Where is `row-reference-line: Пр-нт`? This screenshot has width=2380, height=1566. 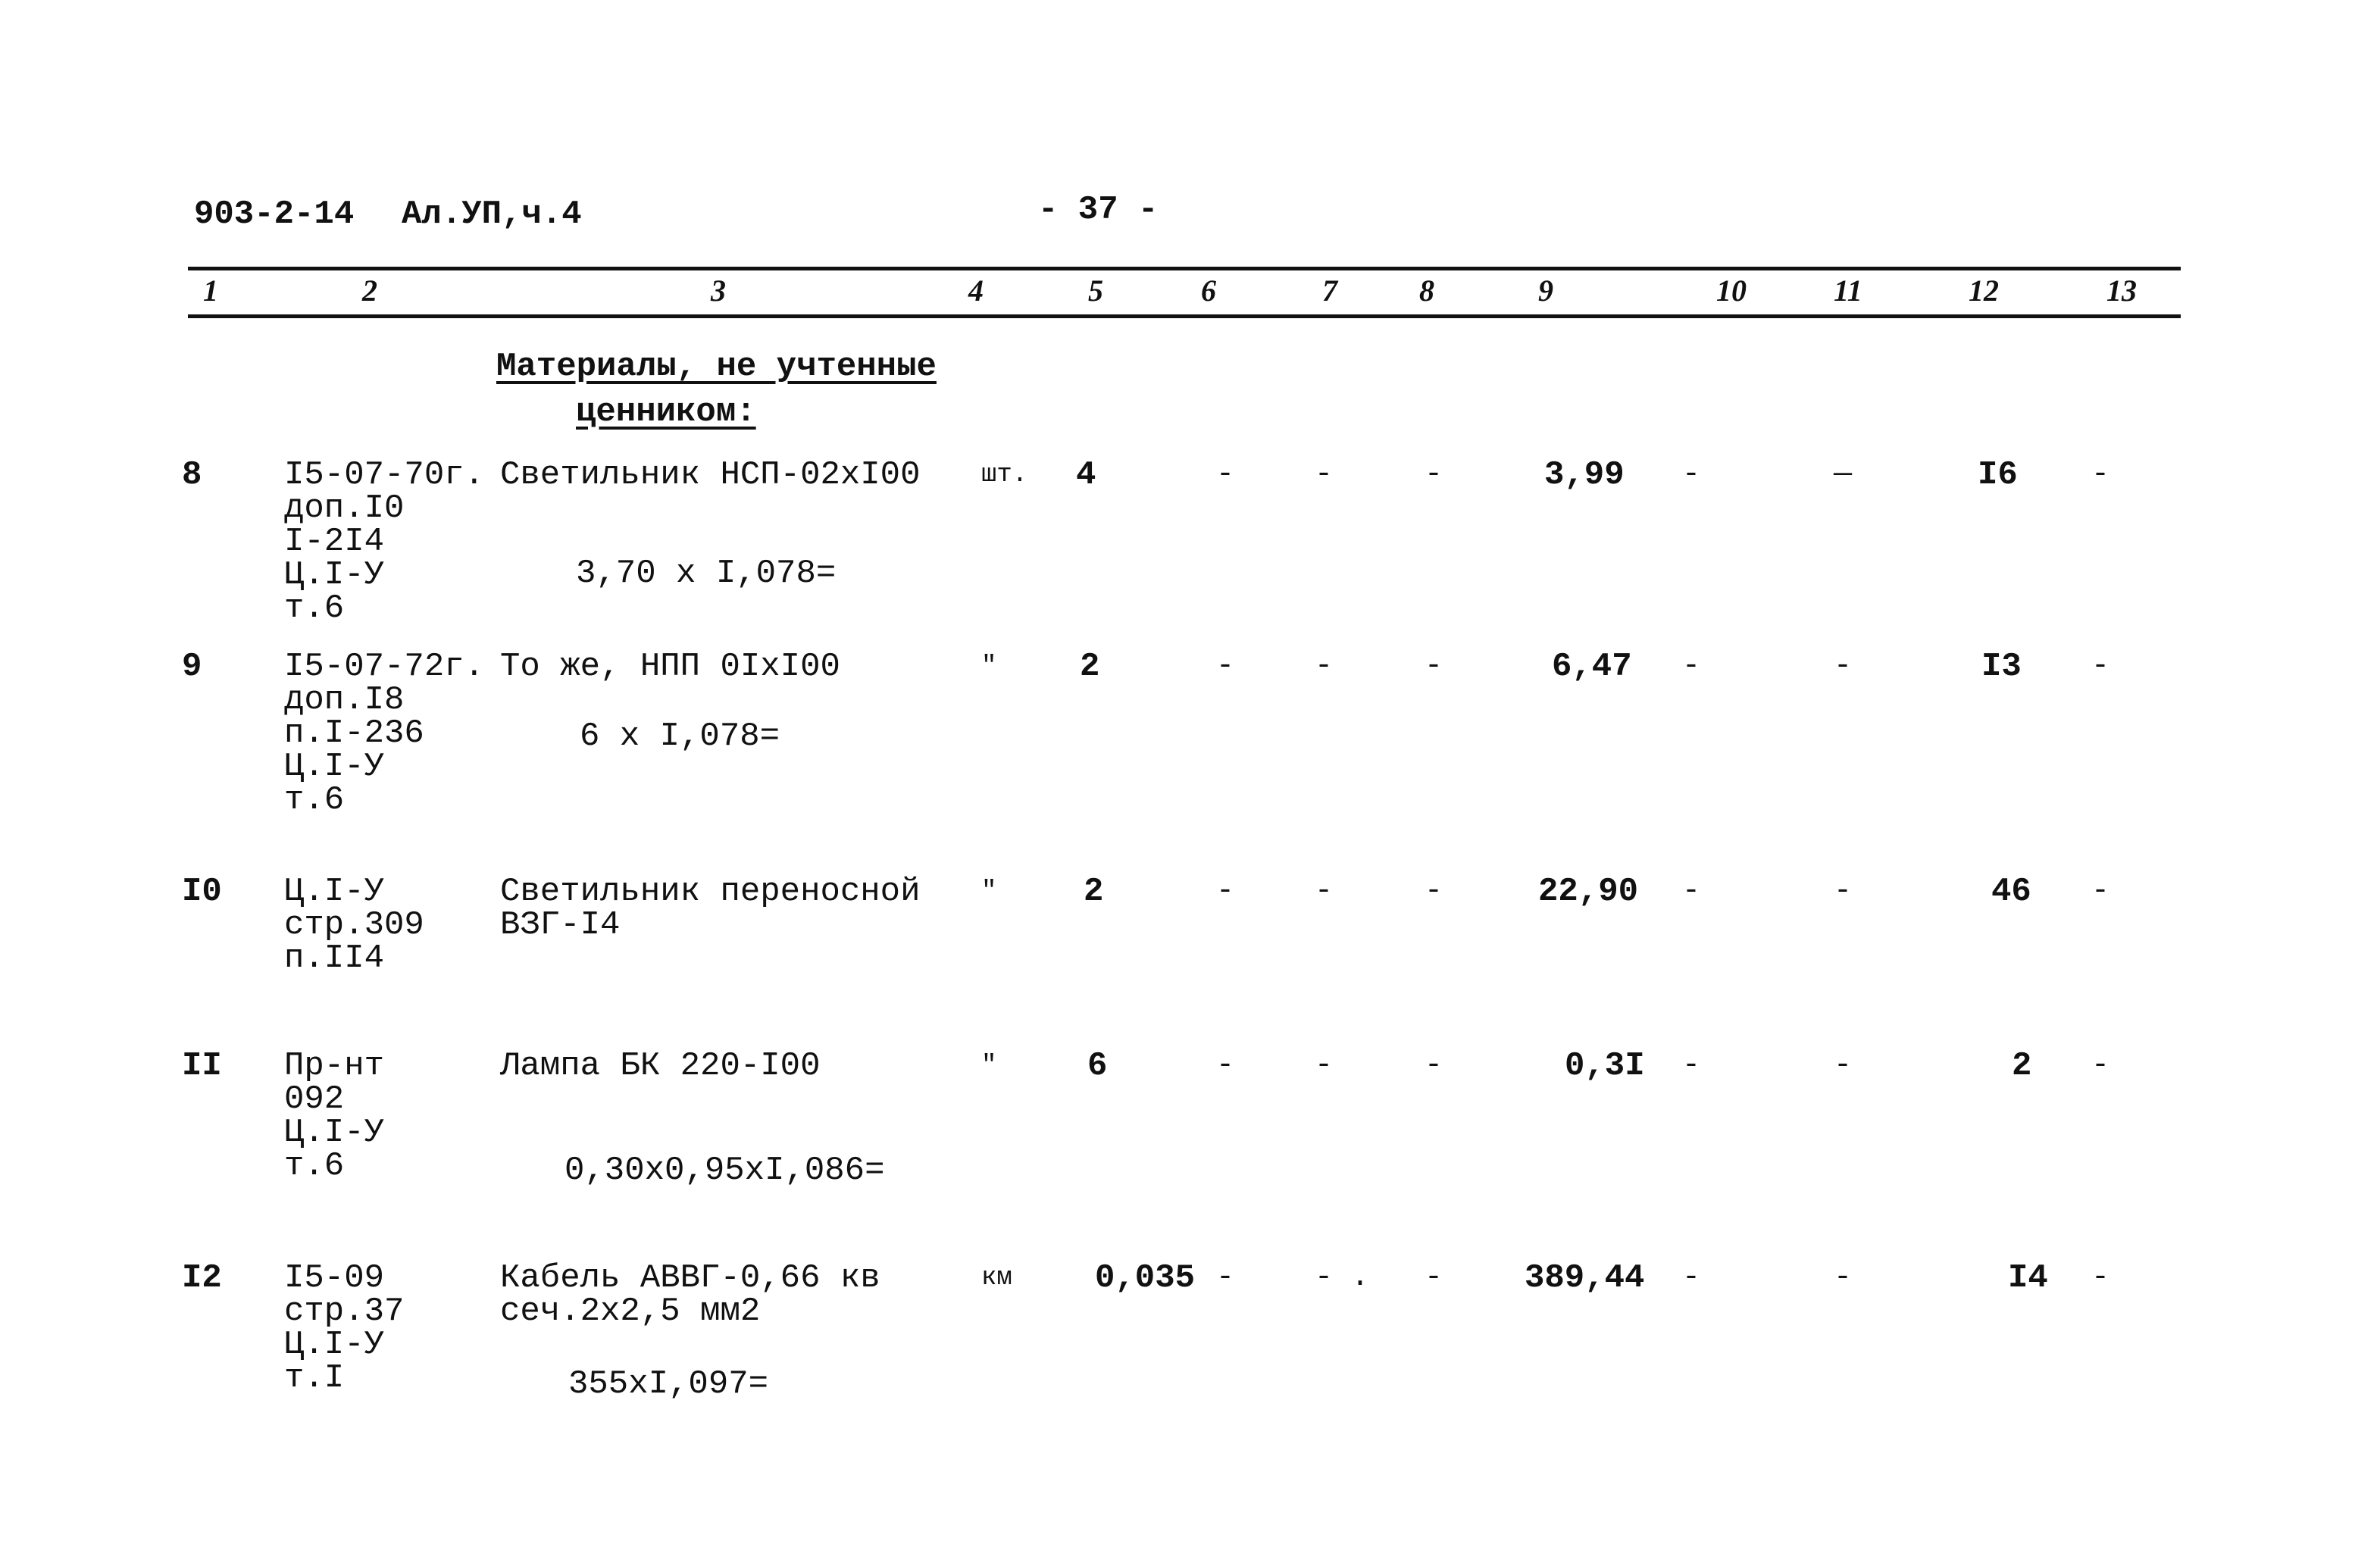
row-reference-line: Пр-нт is located at coordinates (334, 1066).